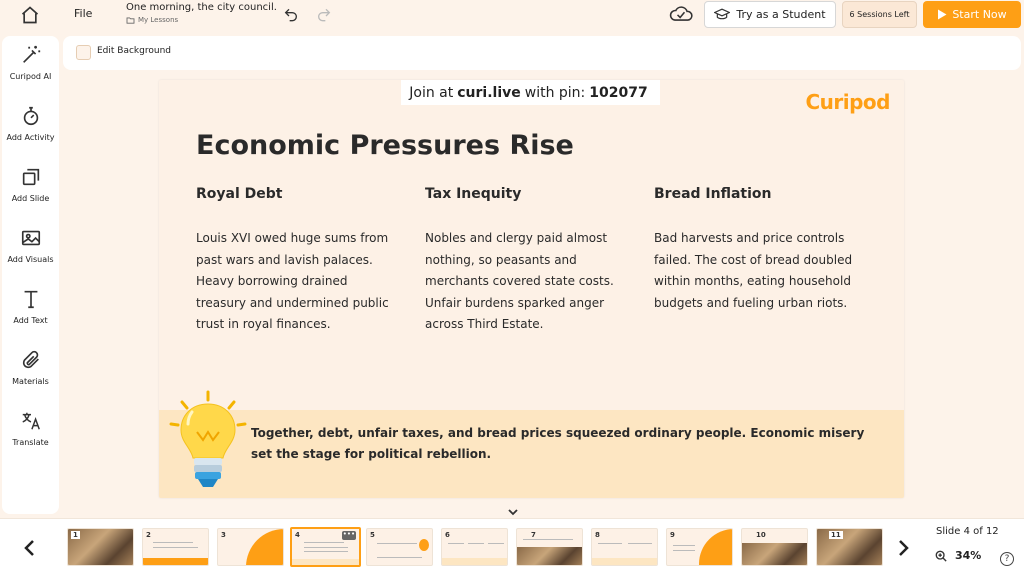 This screenshot has width=1024, height=576. I want to click on slide-thumbnail: 9, so click(699, 547).